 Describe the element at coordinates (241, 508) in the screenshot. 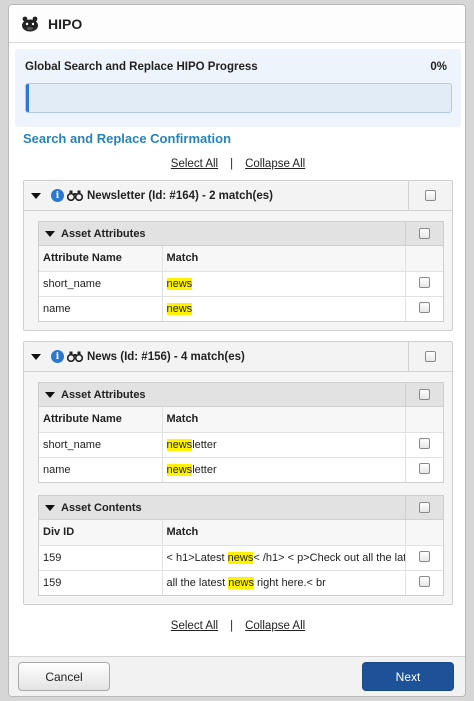

I see `panel-header: Asset Contents` at that location.